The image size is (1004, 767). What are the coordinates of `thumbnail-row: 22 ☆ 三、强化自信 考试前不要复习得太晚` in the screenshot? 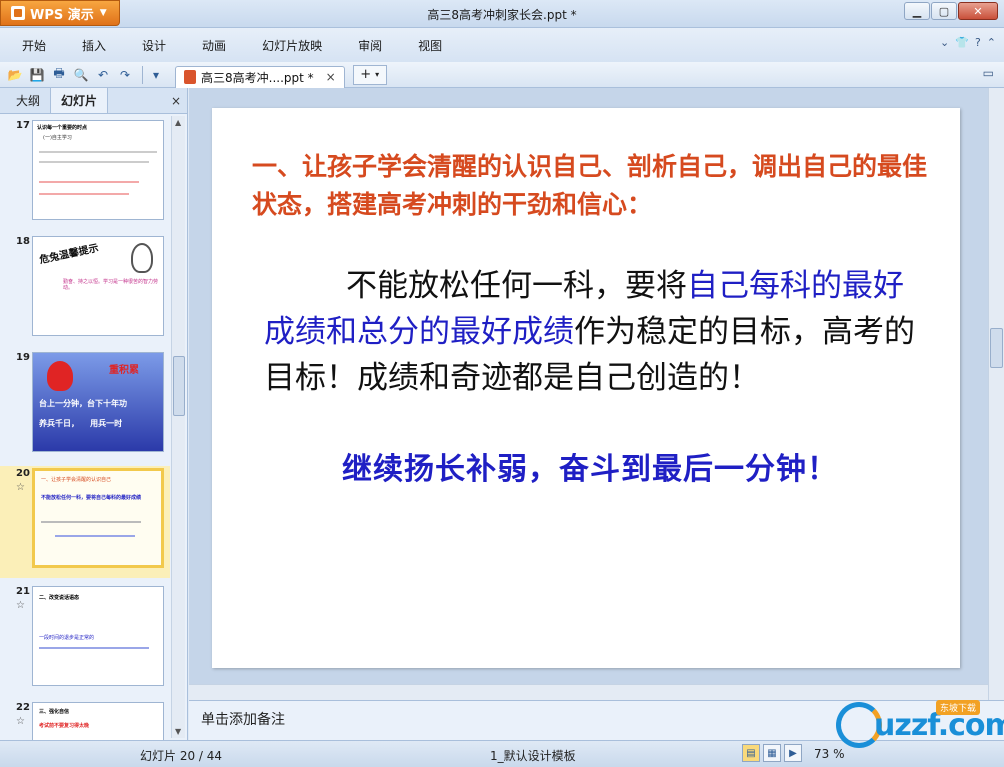 It's located at (85, 720).